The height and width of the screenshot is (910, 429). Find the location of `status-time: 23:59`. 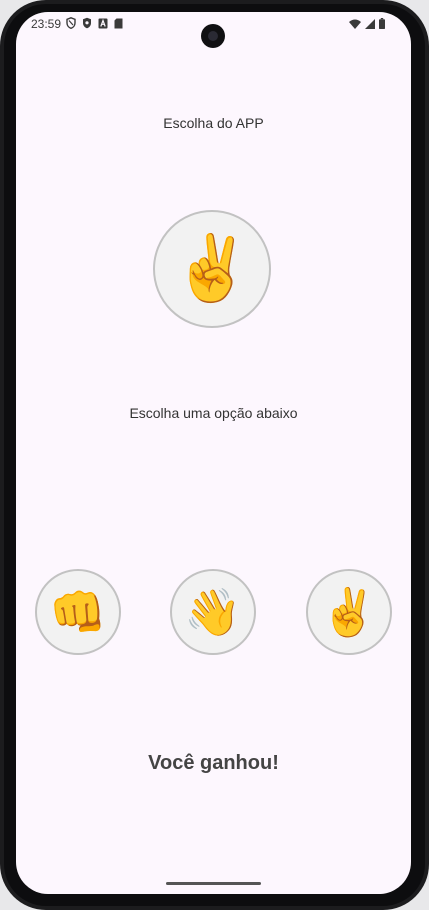

status-time: 23:59 is located at coordinates (46, 24).